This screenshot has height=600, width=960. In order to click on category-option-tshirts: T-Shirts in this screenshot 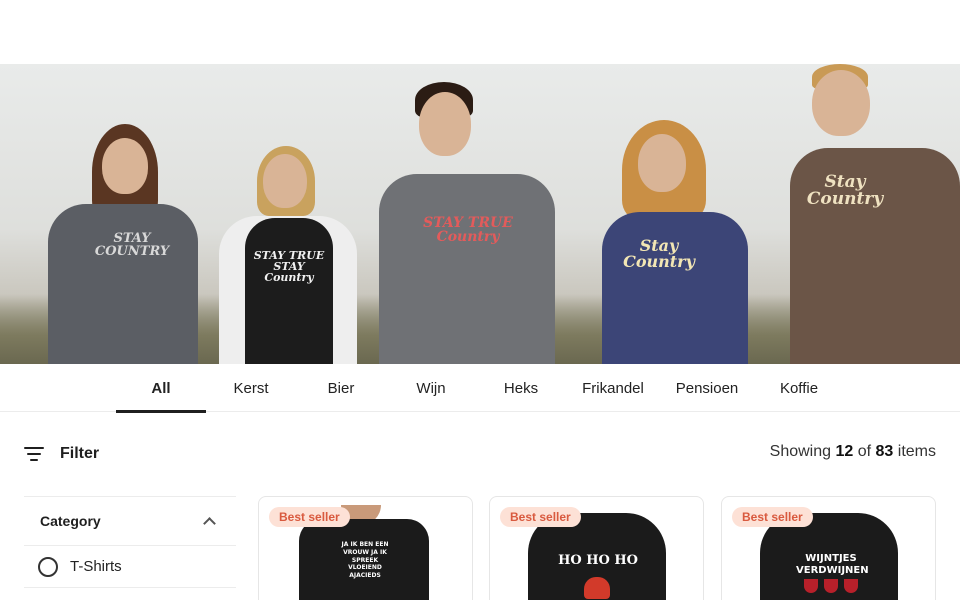, I will do `click(130, 567)`.